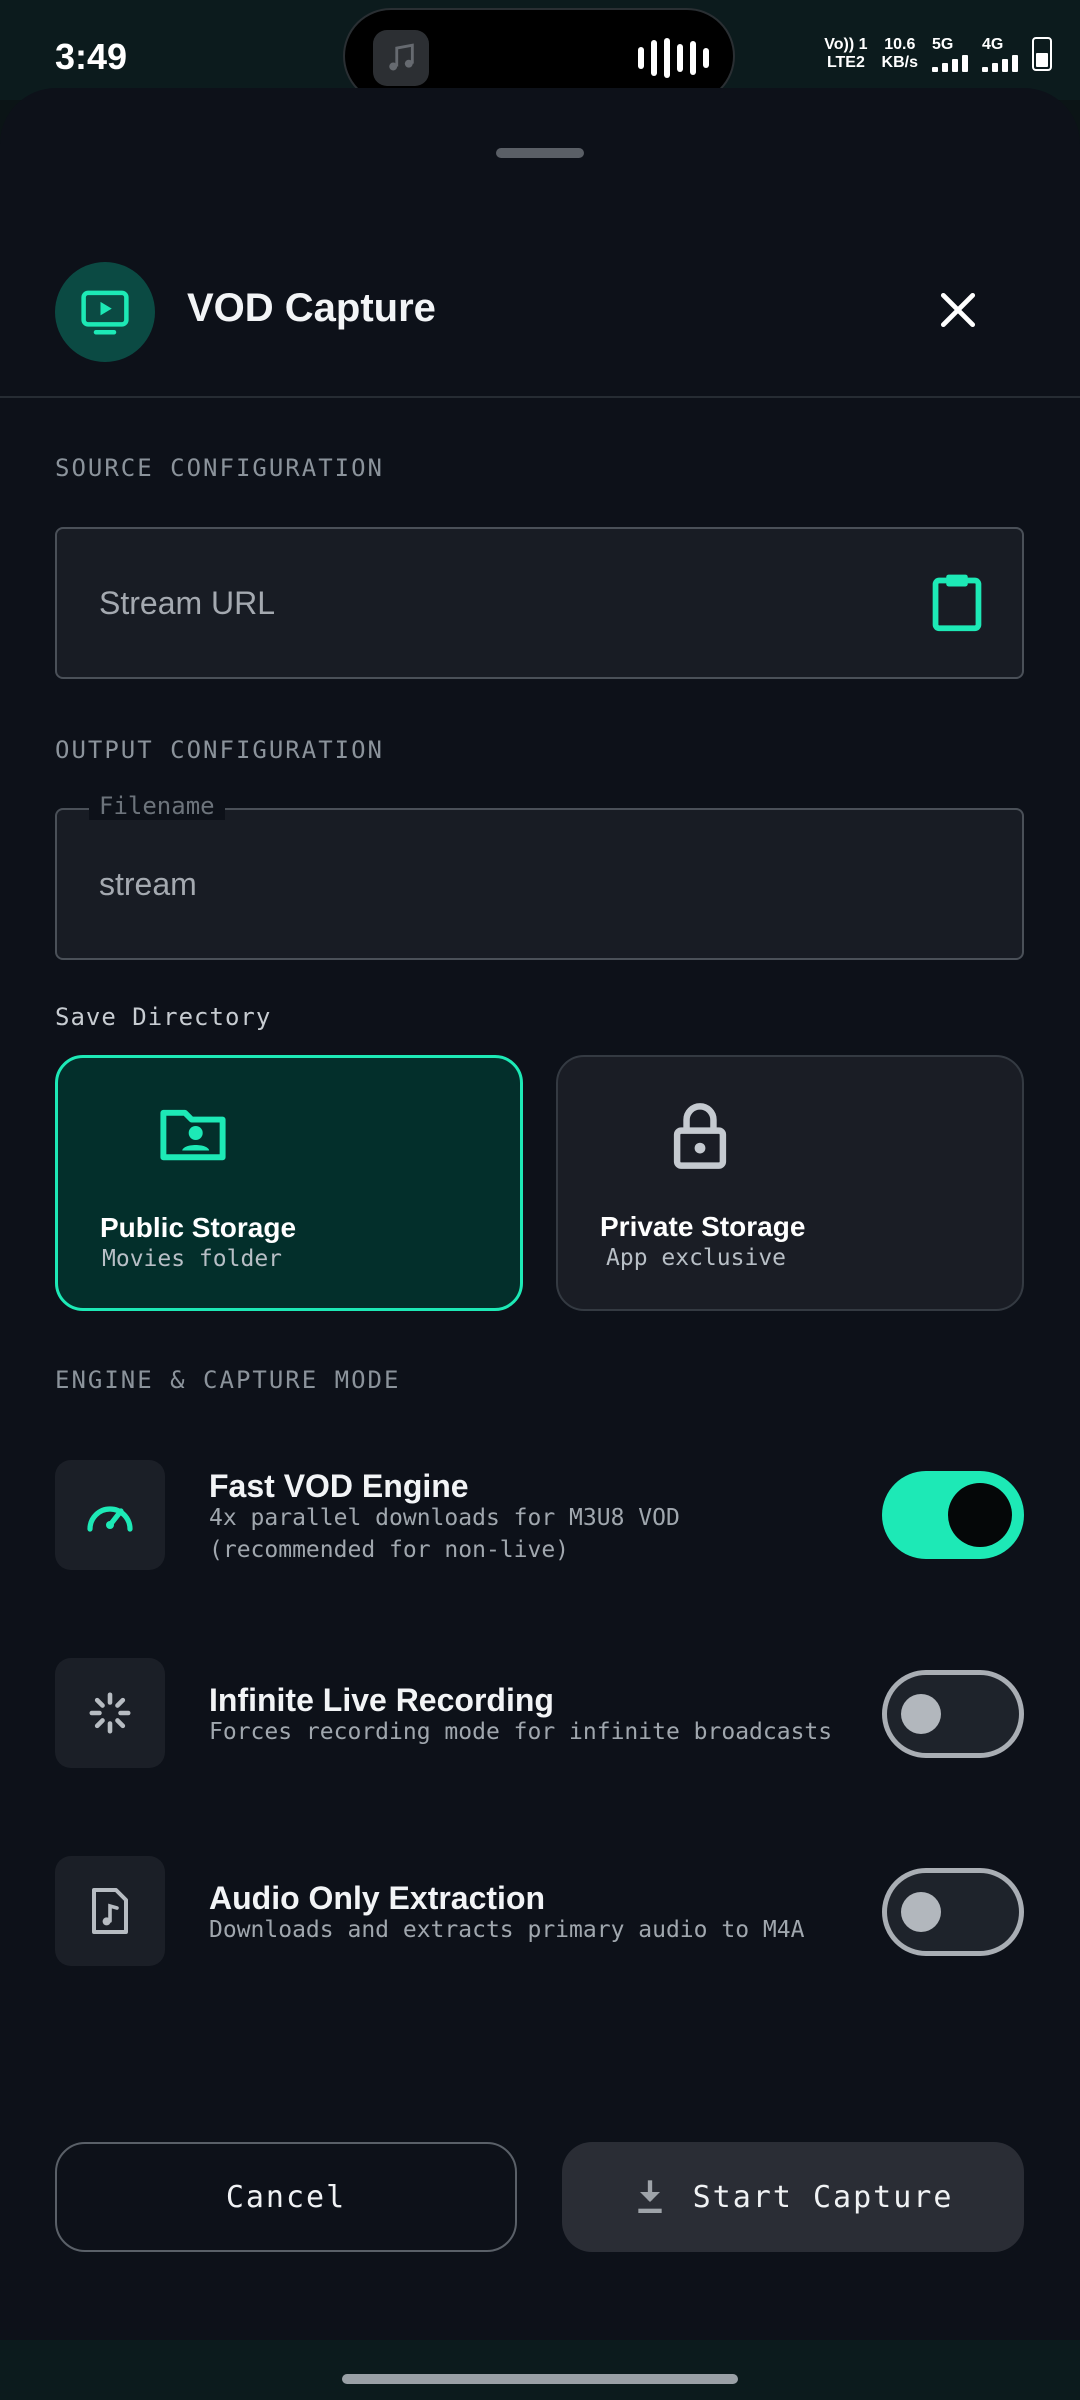 The width and height of the screenshot is (1080, 2400). Describe the element at coordinates (228, 1380) in the screenshot. I see `engine-section-label: ENGINE & CAPTURE MODE` at that location.